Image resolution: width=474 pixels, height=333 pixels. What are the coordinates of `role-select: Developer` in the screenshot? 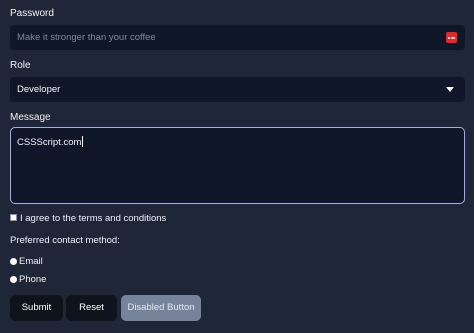 It's located at (237, 89).